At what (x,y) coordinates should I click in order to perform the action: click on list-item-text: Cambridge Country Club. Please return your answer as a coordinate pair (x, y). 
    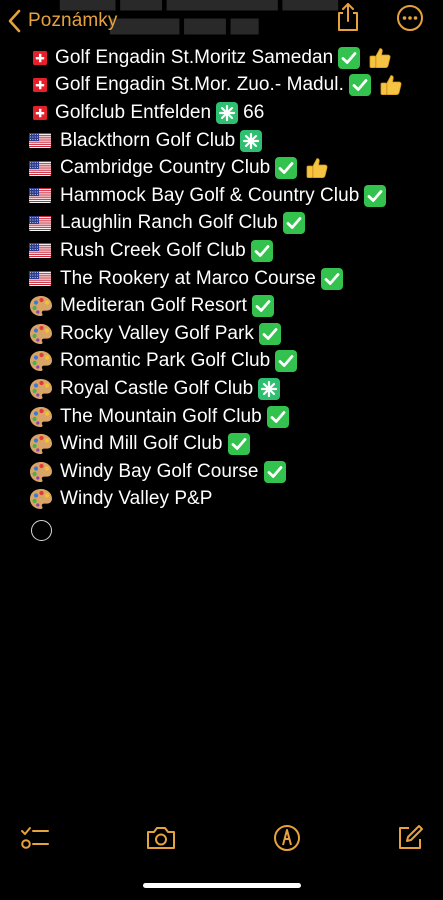
    Looking at the image, I should click on (165, 168).